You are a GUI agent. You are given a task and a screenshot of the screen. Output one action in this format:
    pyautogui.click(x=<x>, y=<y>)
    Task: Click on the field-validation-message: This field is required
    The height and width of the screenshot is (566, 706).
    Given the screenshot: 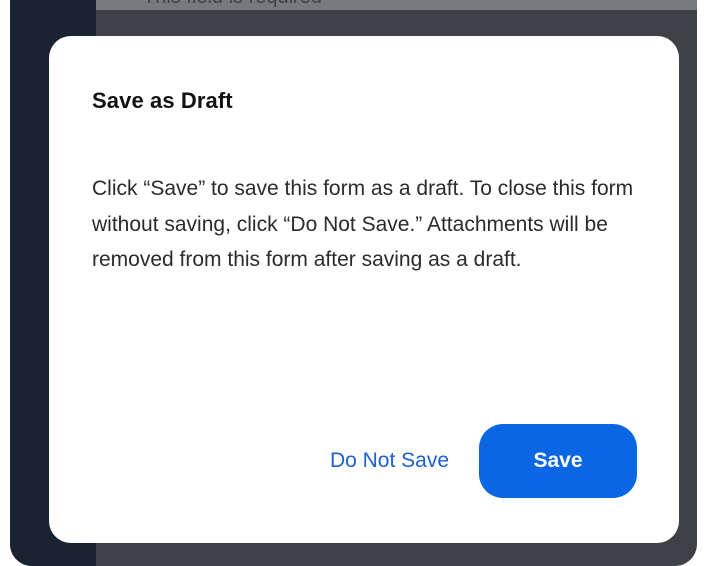 What is the action you would take?
    pyautogui.click(x=232, y=4)
    